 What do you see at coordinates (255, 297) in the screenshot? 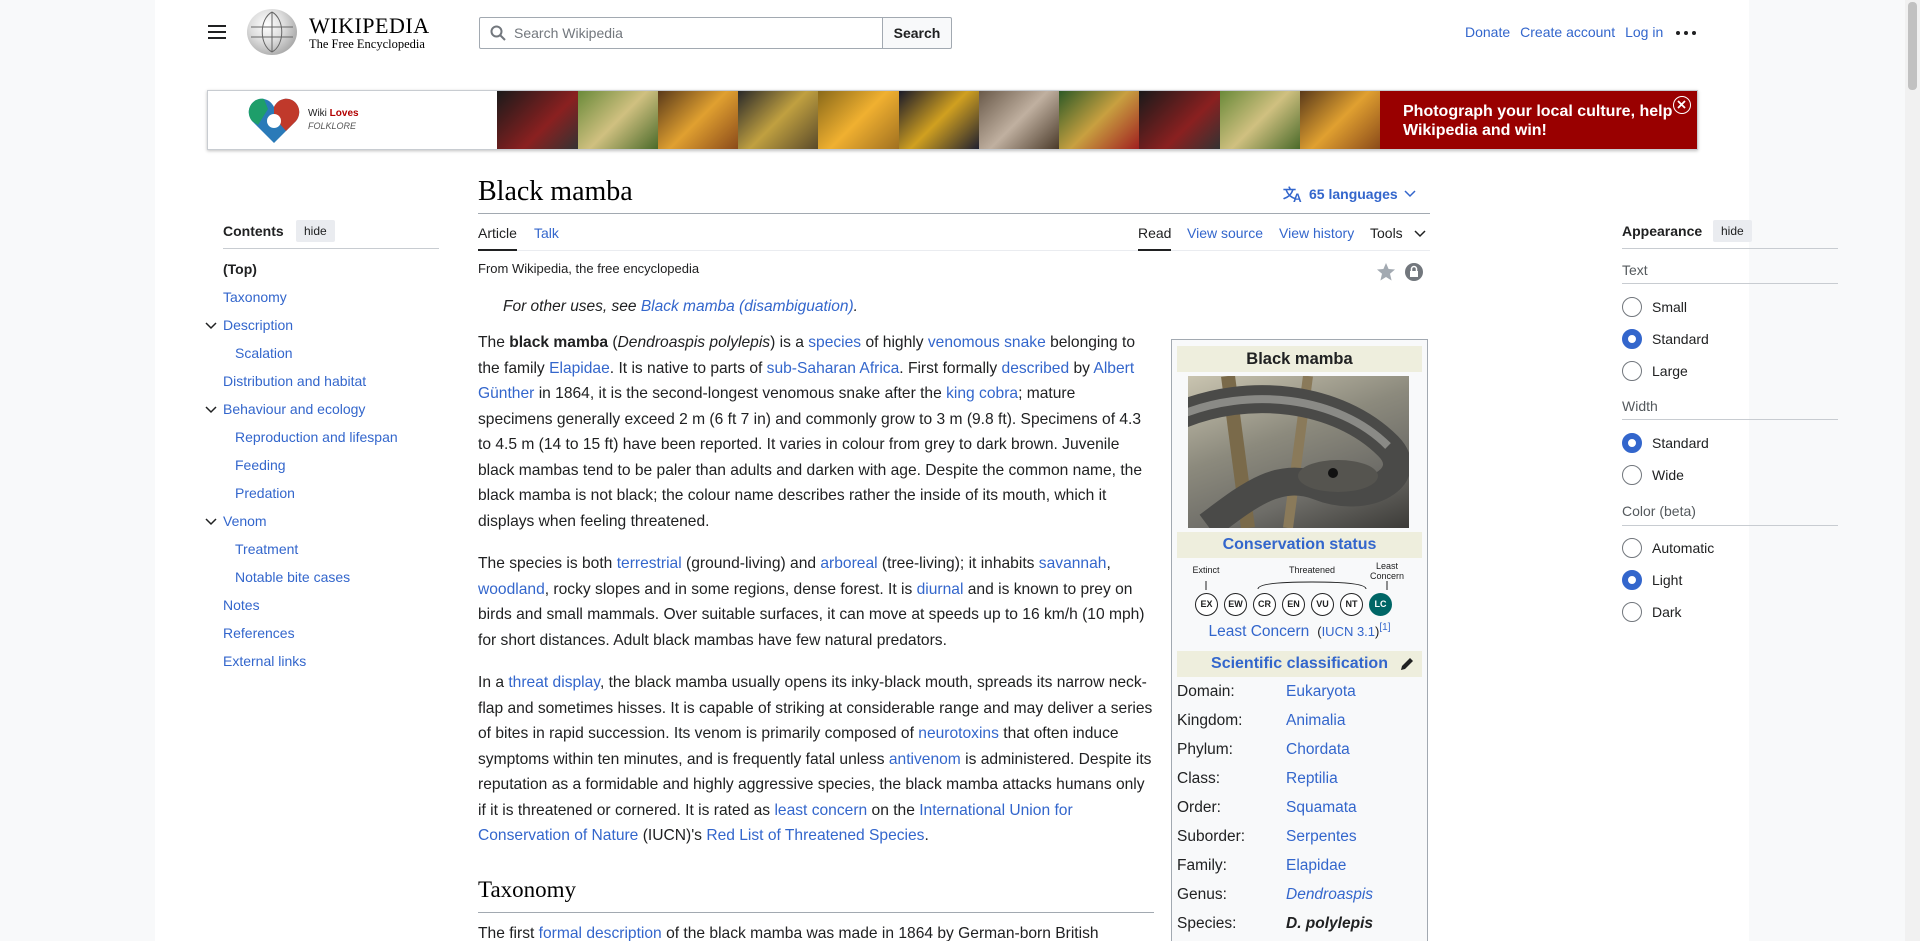
I see `toc-item-taxonomy: Taxonomy` at bounding box center [255, 297].